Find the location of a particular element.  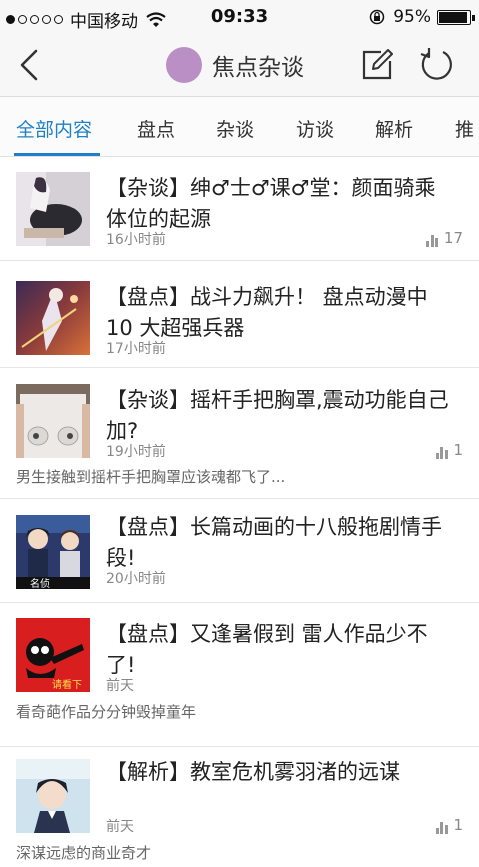

status-bar: 中国移动 09:33 95% is located at coordinates (239, 17).